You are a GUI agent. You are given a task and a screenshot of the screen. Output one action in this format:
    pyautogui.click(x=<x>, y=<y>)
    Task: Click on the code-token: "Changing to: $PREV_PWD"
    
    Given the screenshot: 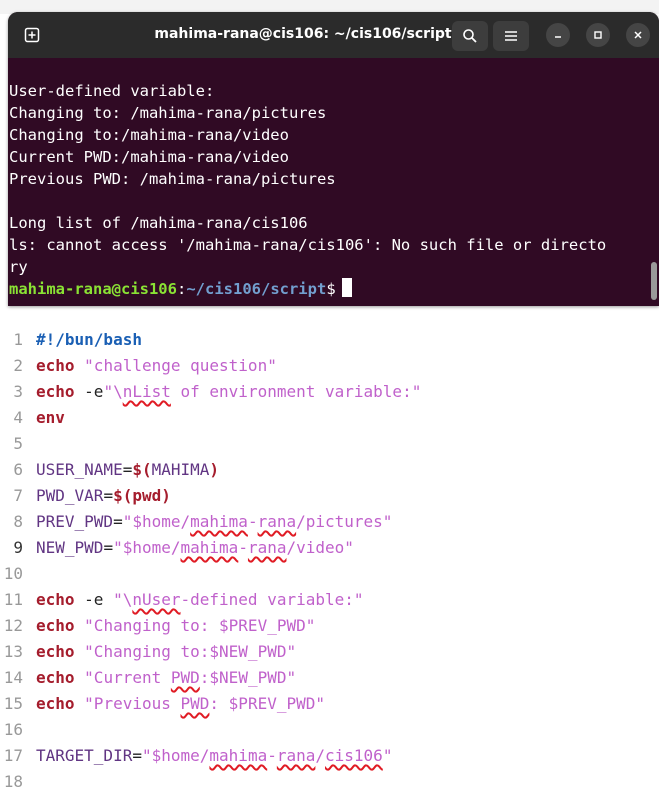 What is the action you would take?
    pyautogui.click(x=200, y=625)
    